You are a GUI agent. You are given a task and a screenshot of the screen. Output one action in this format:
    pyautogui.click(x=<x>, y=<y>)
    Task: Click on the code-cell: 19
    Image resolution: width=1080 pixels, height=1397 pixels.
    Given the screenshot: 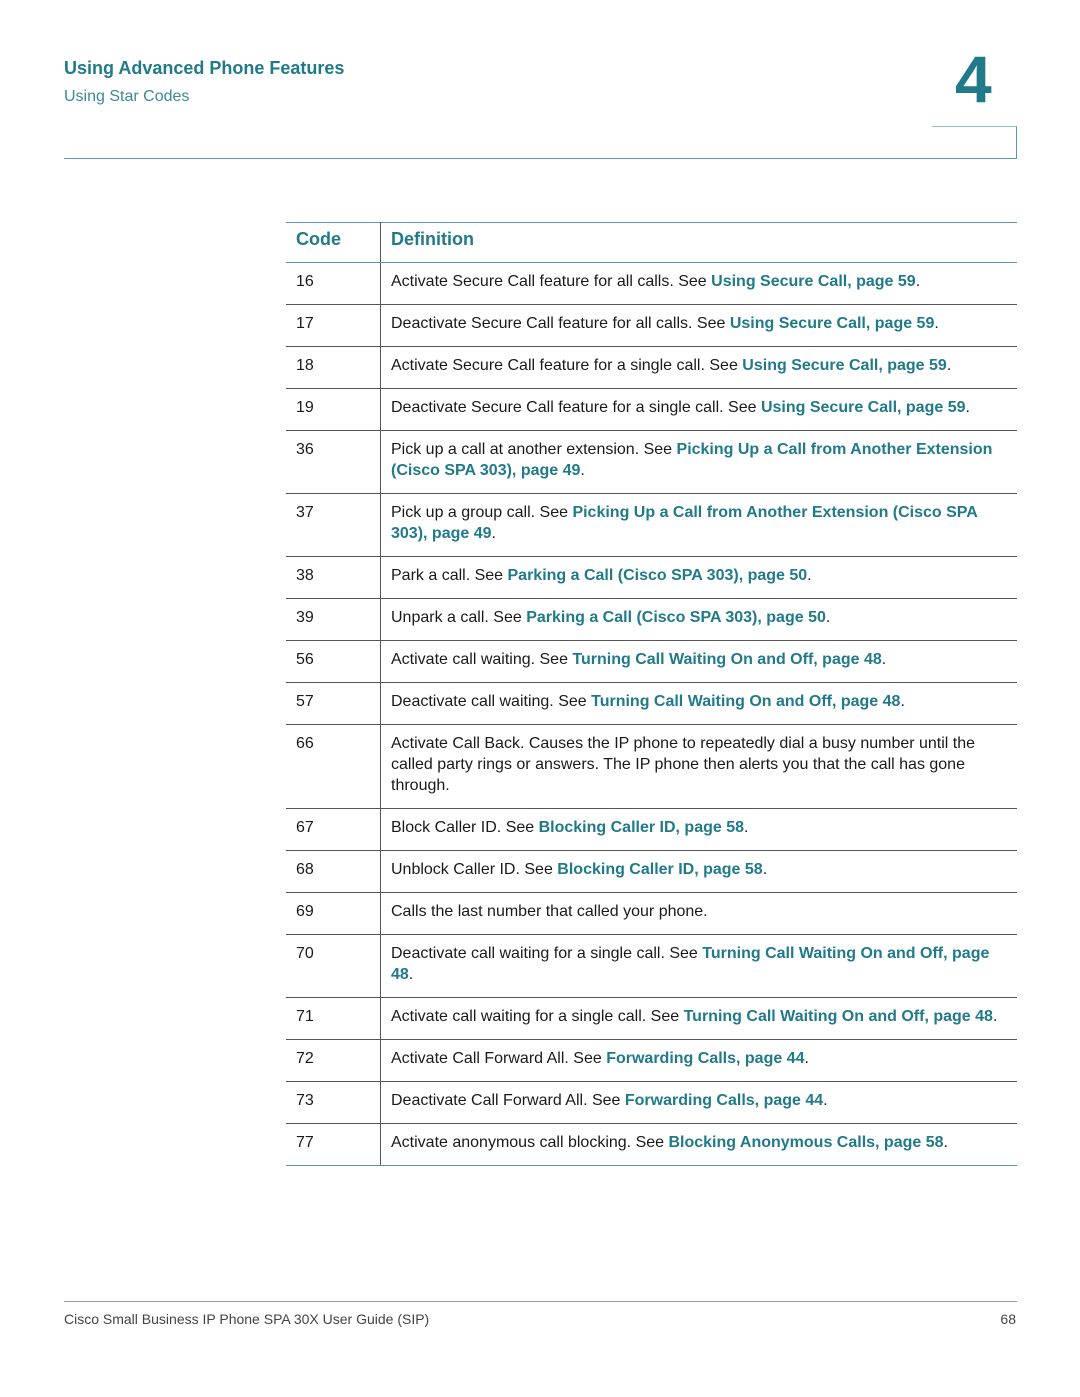 What is the action you would take?
    pyautogui.click(x=333, y=409)
    